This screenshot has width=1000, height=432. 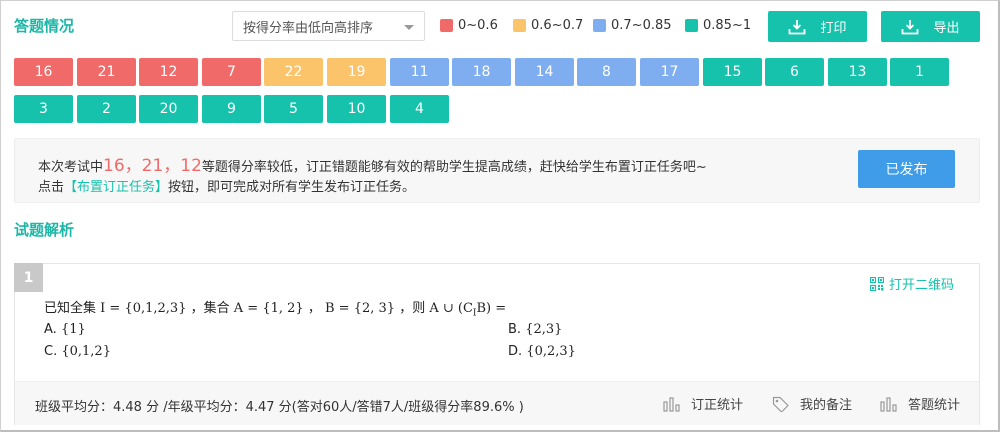 What do you see at coordinates (491, 308) in the screenshot?
I see `stem-math-part: B) =` at bounding box center [491, 308].